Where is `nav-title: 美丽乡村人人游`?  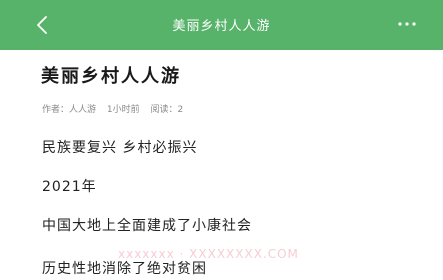
nav-title: 美丽乡村人人游 is located at coordinates (221, 26).